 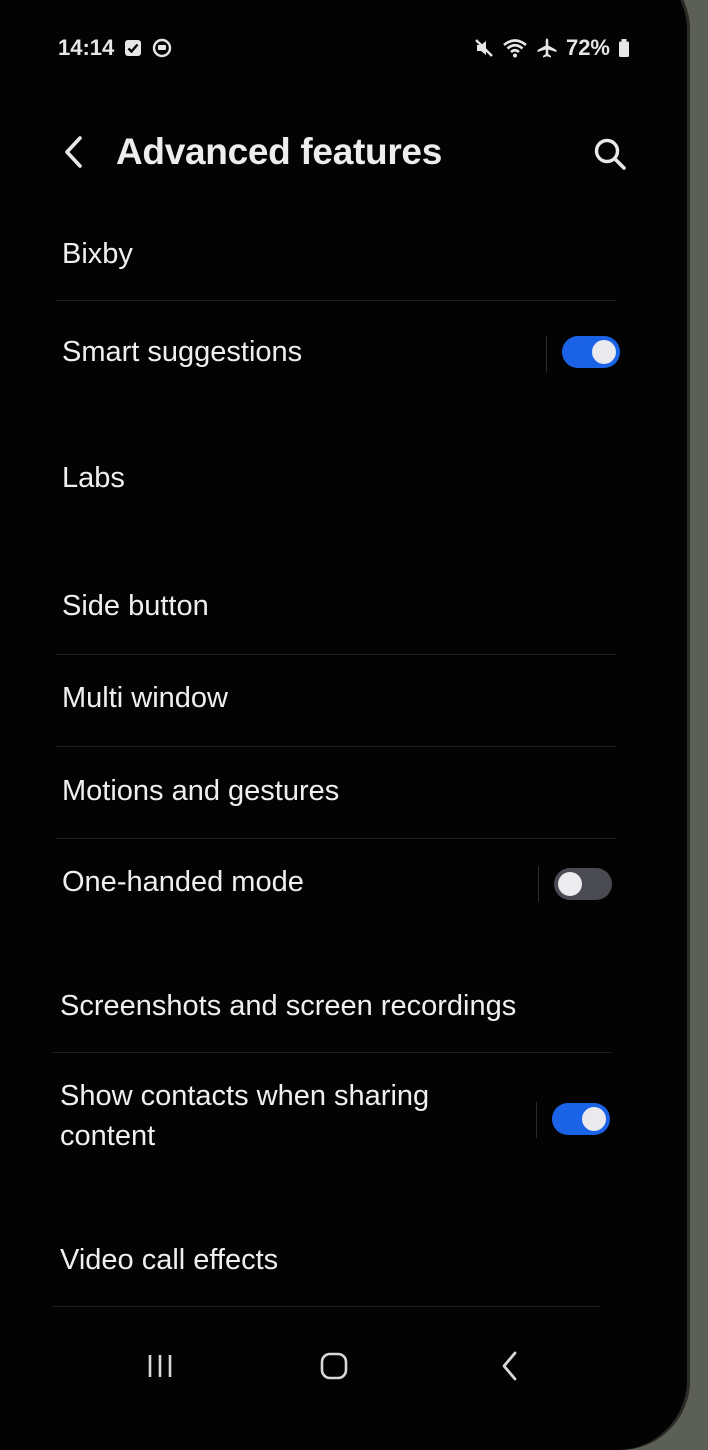 I want to click on checkbox-notification-icon, so click(x=133, y=48).